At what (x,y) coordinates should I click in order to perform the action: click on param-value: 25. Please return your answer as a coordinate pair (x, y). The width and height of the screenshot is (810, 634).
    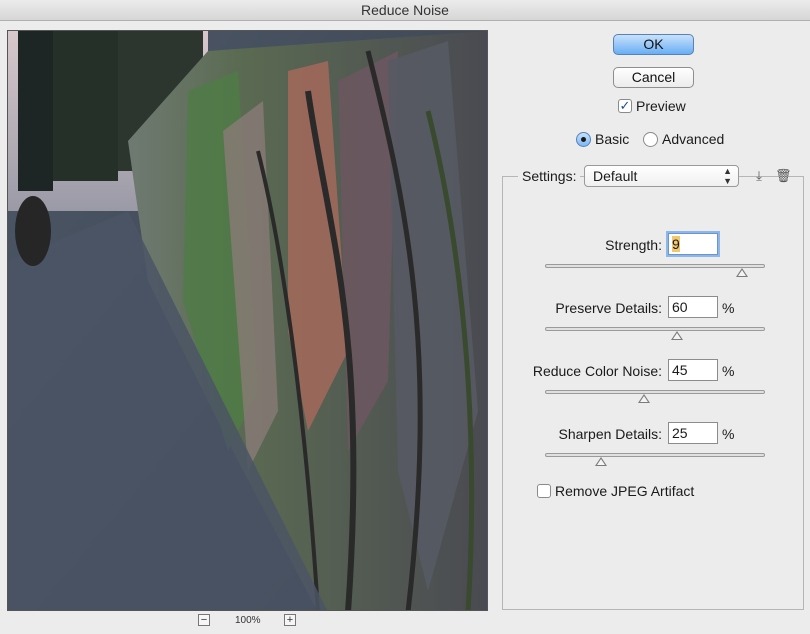
    Looking at the image, I should click on (680, 433).